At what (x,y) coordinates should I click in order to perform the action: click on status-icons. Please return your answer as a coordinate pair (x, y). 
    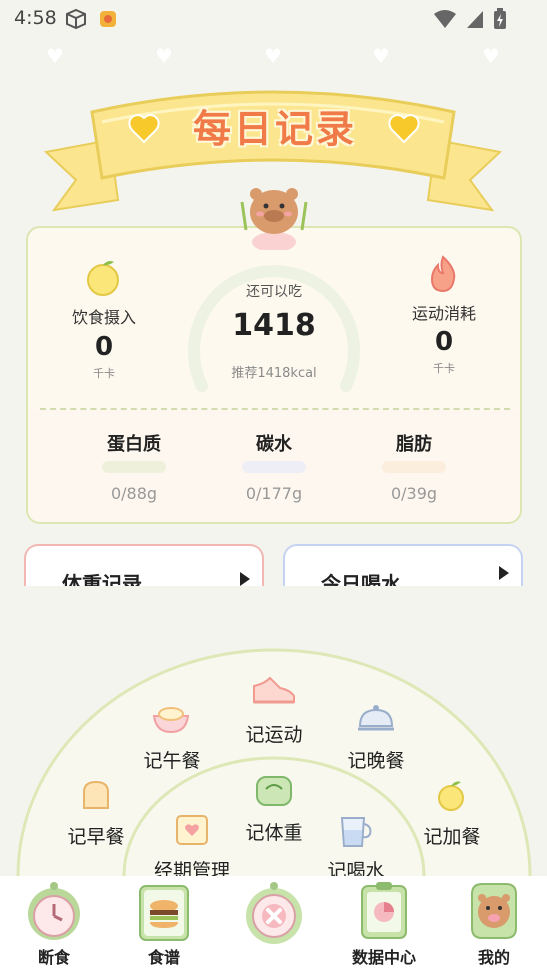
    Looking at the image, I should click on (470, 19).